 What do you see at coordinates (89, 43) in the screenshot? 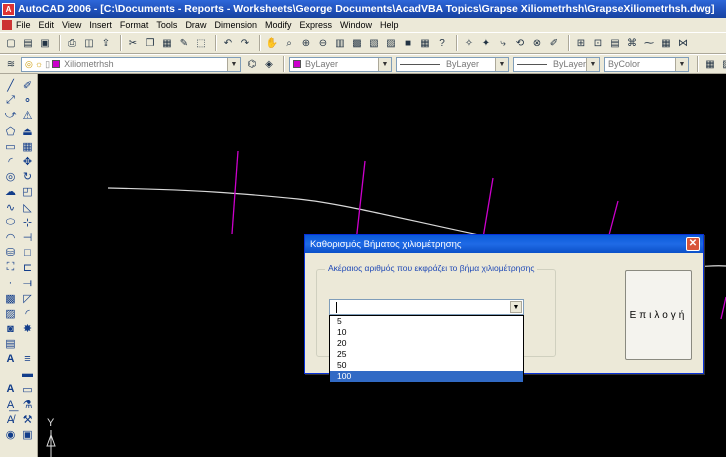
I see `plot-preview-icon: ◫` at bounding box center [89, 43].